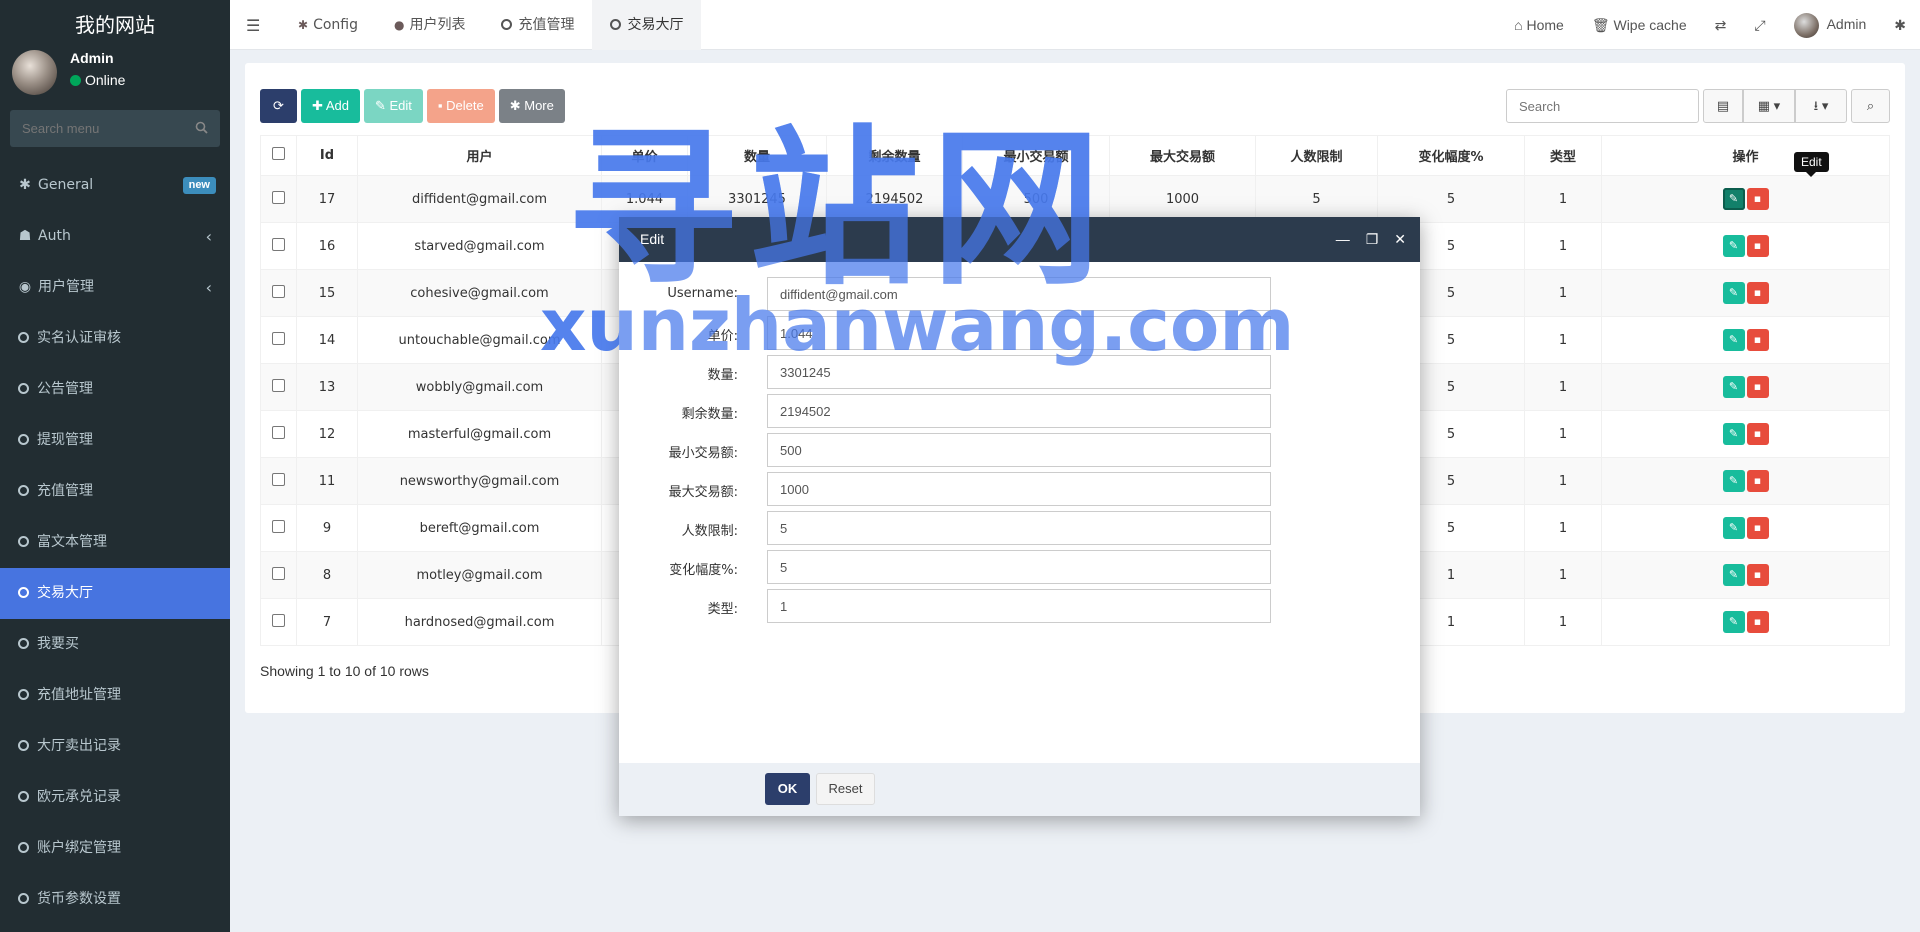 This screenshot has width=1920, height=932. I want to click on site-logo: 我的网站, so click(115, 25).